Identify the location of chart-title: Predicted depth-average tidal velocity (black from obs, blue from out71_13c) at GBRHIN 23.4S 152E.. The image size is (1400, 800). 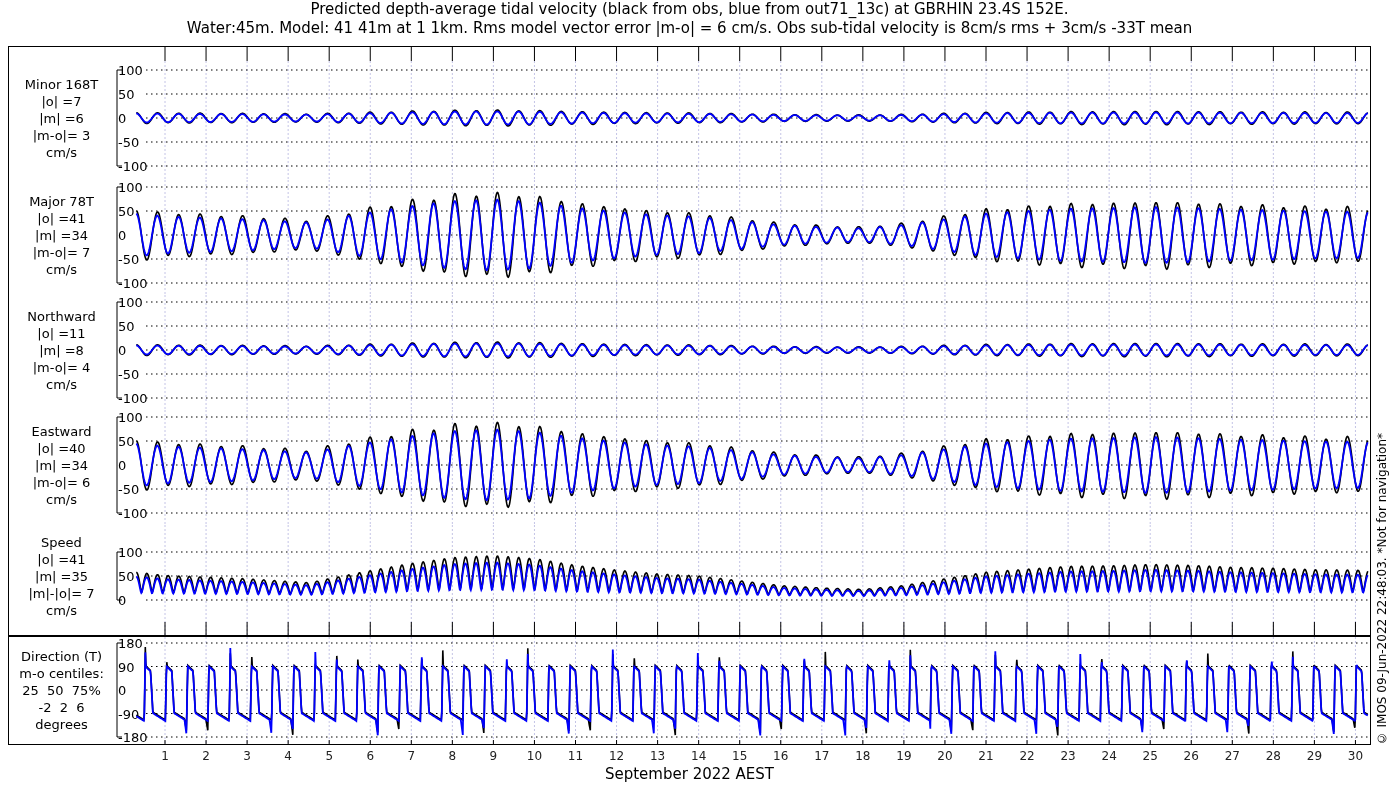
(689, 9).